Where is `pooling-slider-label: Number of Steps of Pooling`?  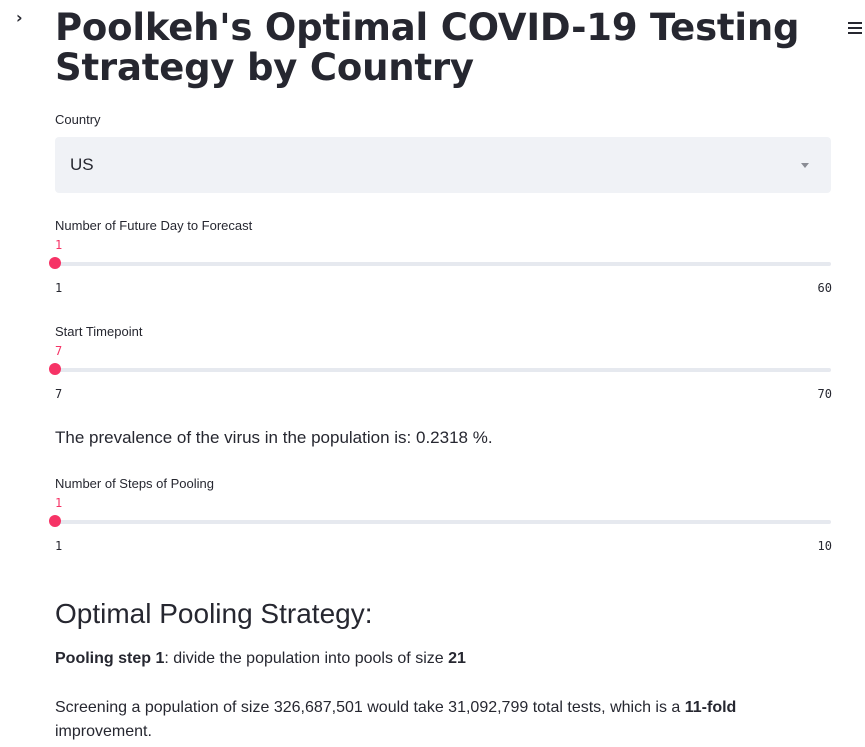 pooling-slider-label: Number of Steps of Pooling is located at coordinates (134, 483).